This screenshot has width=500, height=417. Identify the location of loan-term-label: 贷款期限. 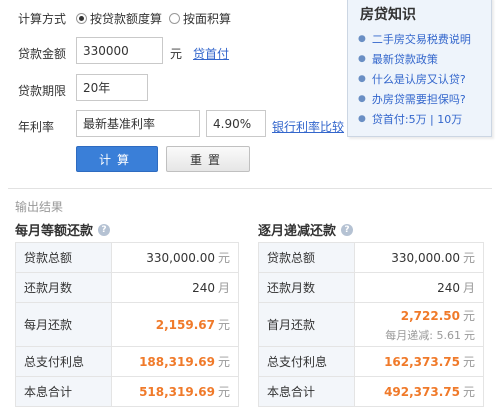
(42, 91).